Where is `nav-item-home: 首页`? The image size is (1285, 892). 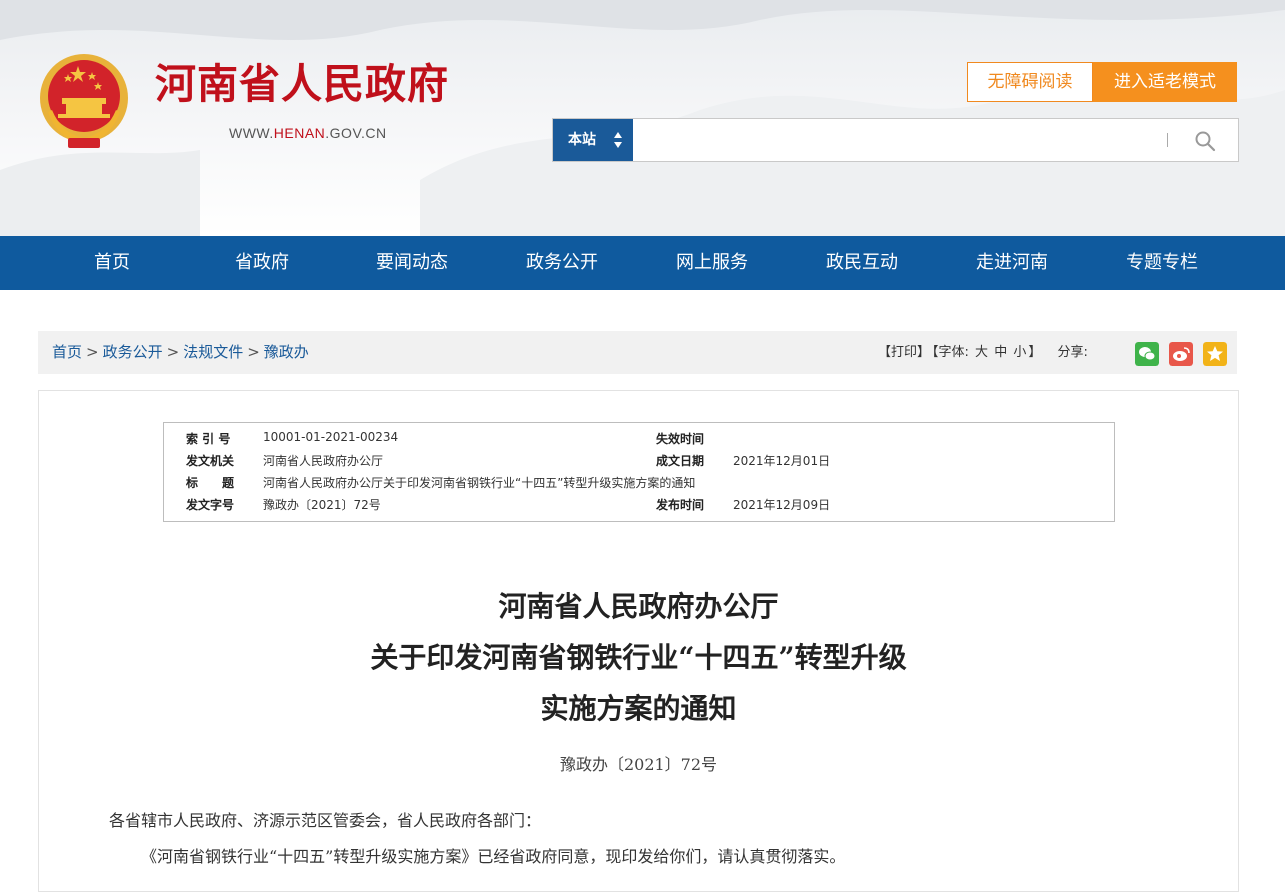 nav-item-home: 首页 is located at coordinates (112, 263).